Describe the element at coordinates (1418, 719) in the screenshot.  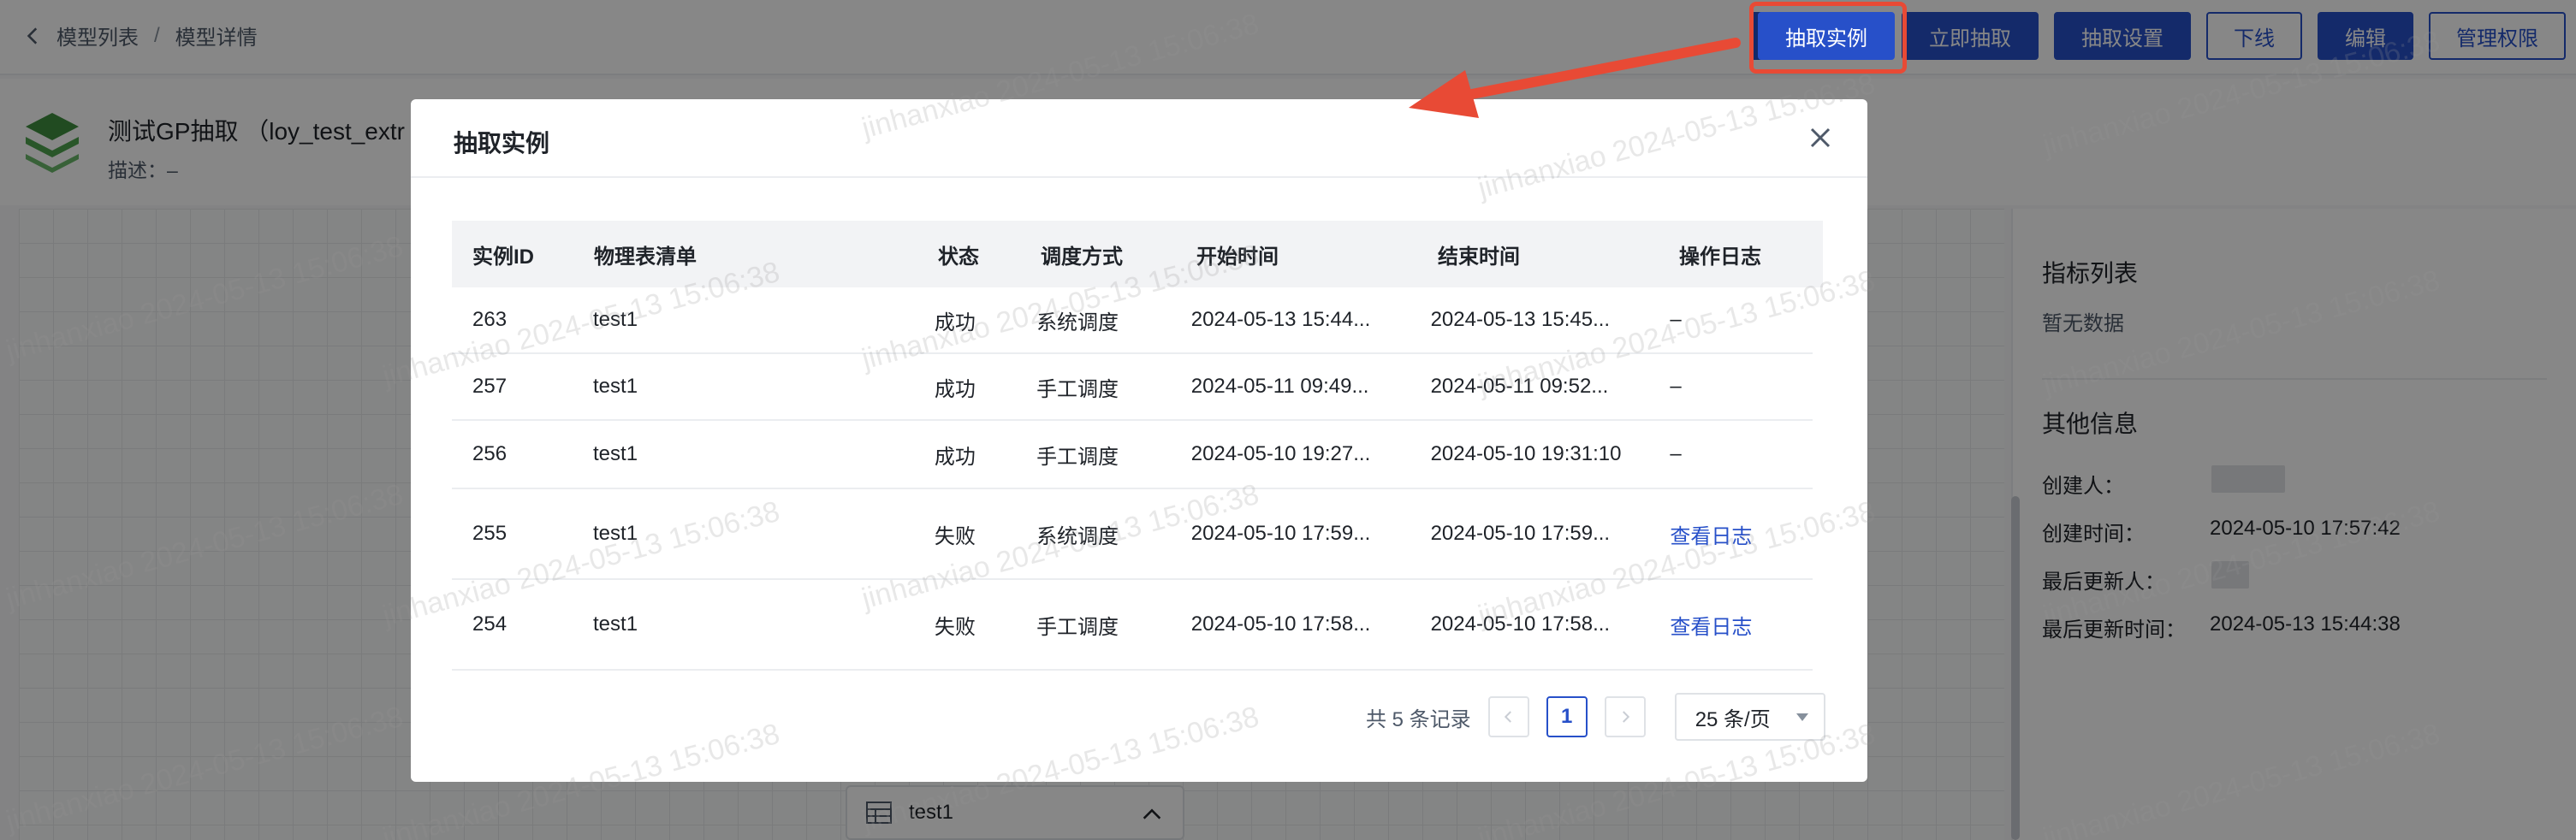
I see `pagination-total: 共 5 条记录` at that location.